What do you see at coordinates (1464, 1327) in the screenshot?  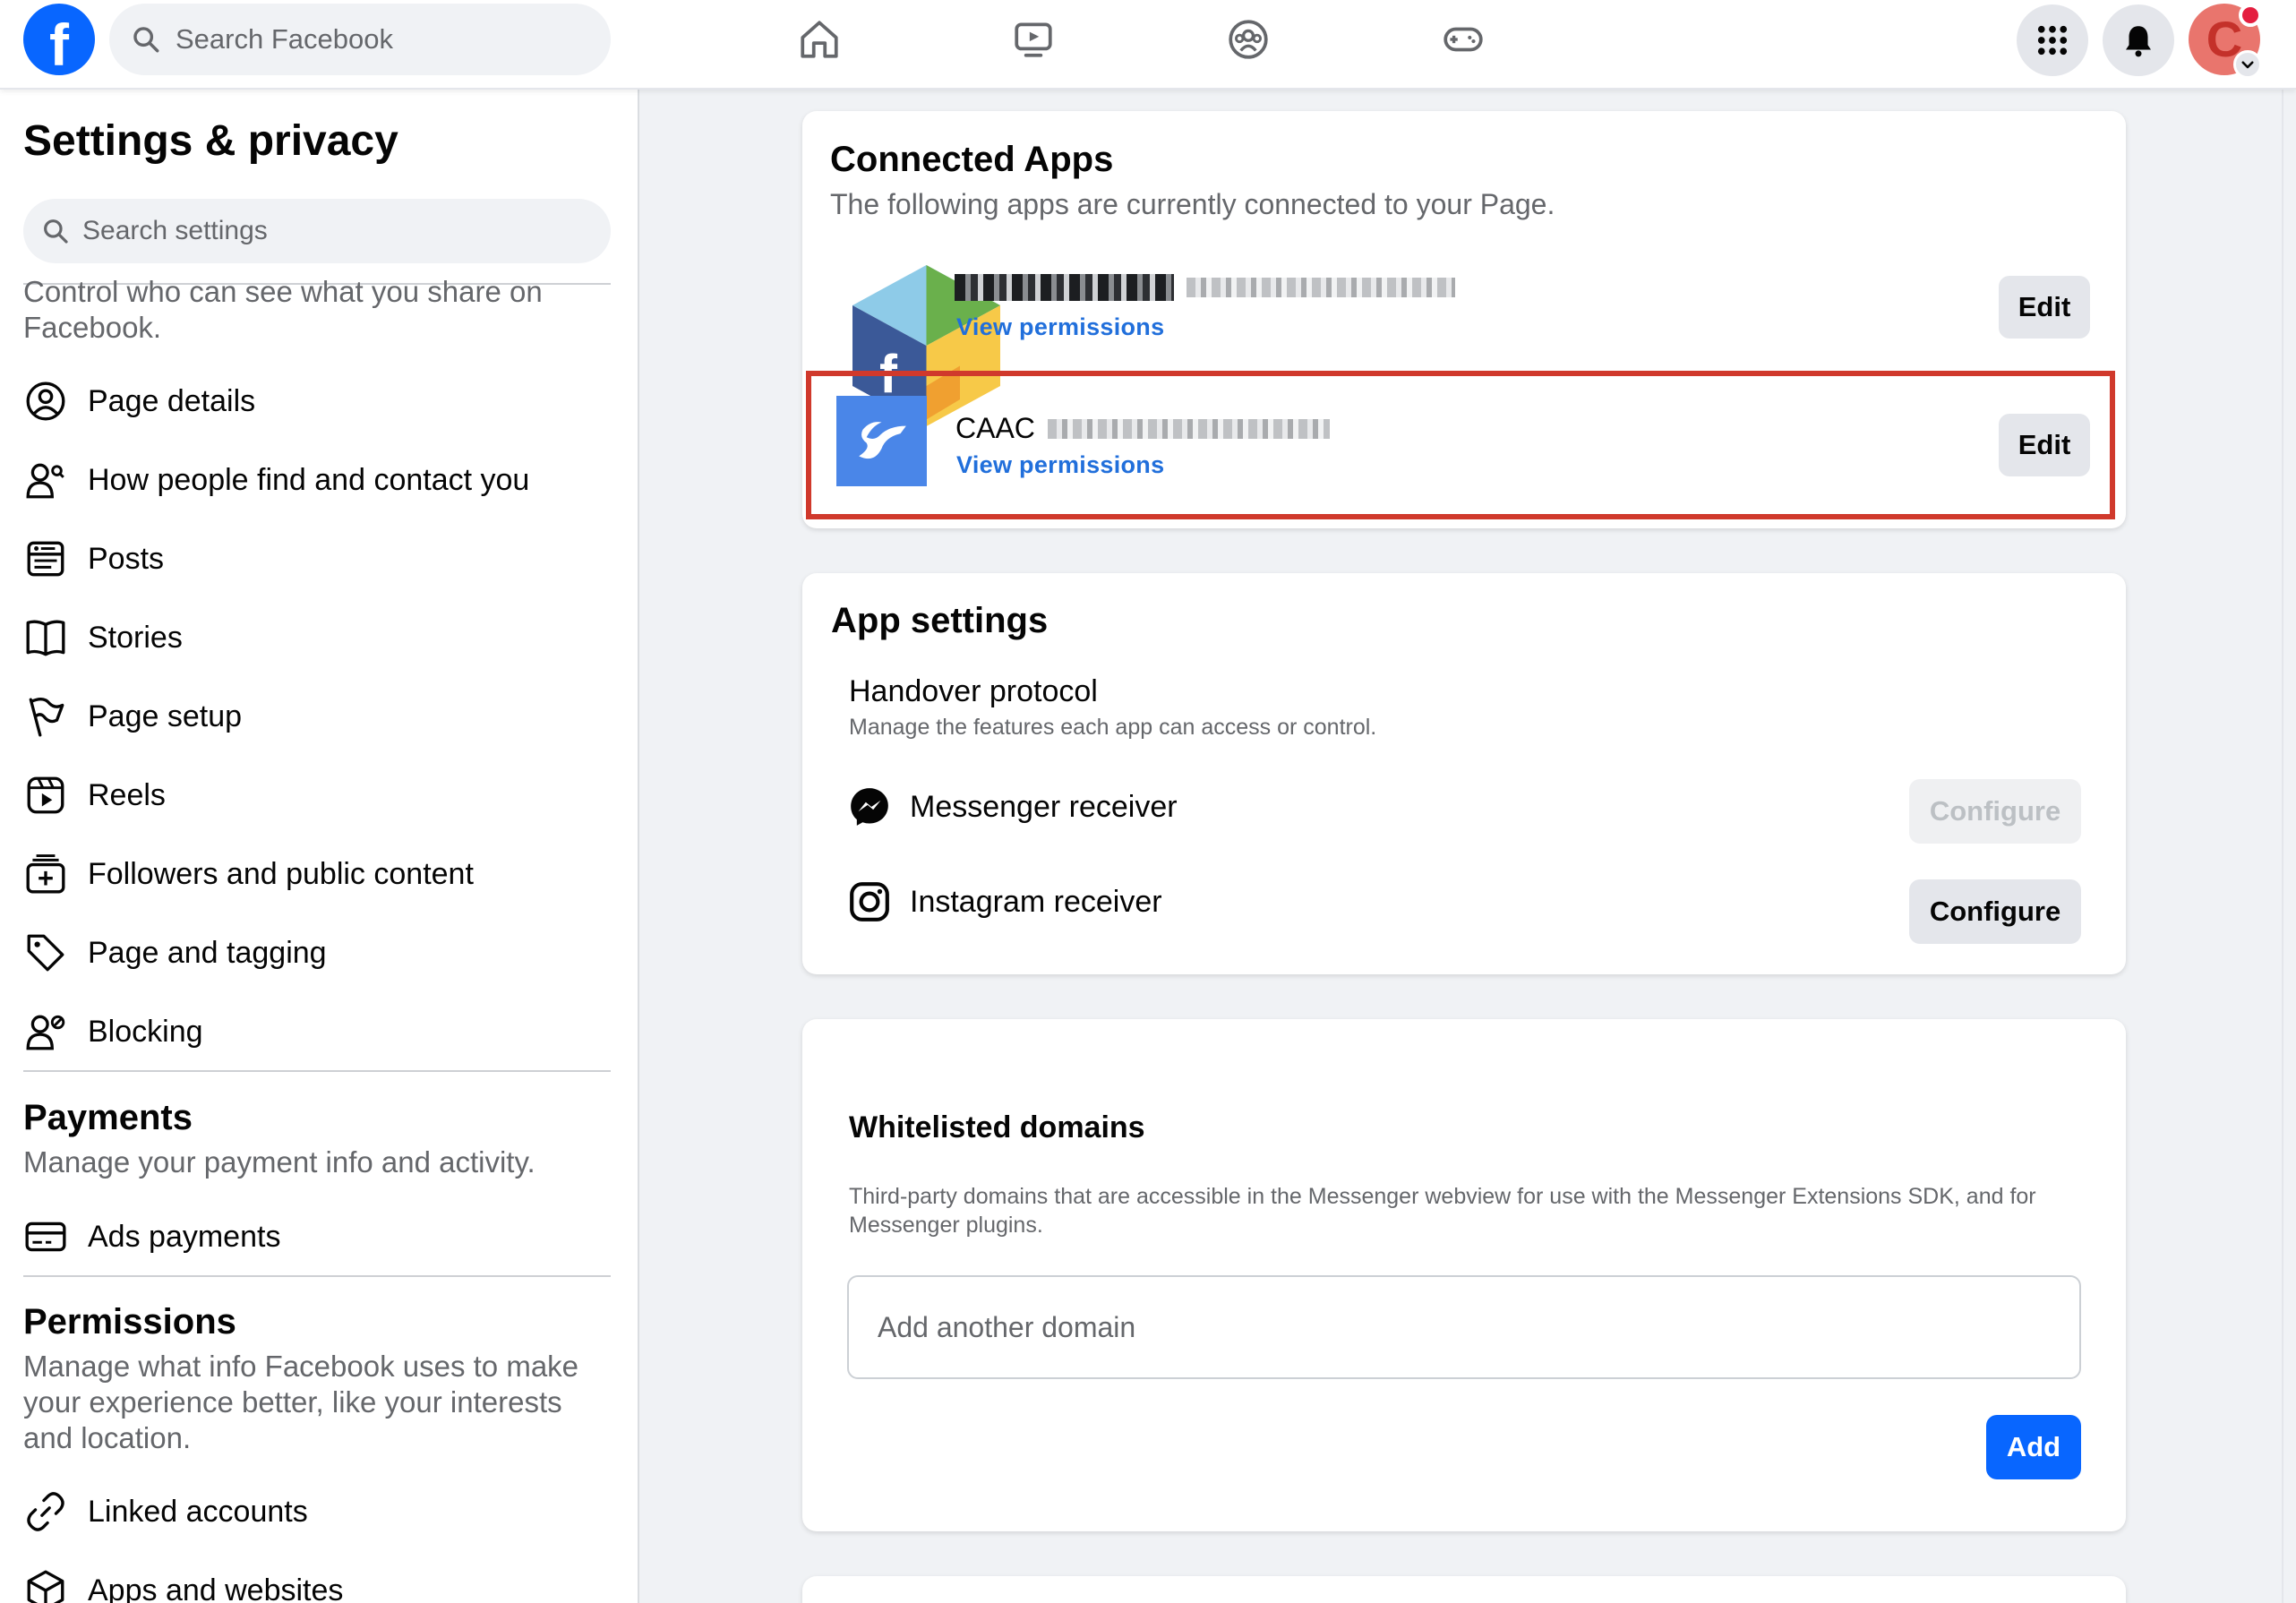 I see `add-domain-input` at bounding box center [1464, 1327].